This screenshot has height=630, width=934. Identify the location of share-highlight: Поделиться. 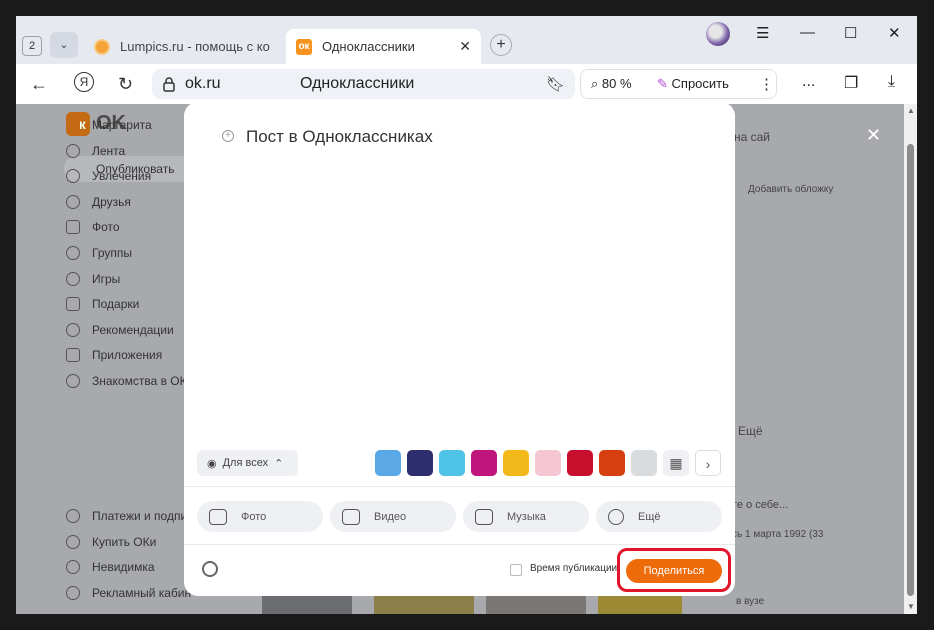
(674, 570).